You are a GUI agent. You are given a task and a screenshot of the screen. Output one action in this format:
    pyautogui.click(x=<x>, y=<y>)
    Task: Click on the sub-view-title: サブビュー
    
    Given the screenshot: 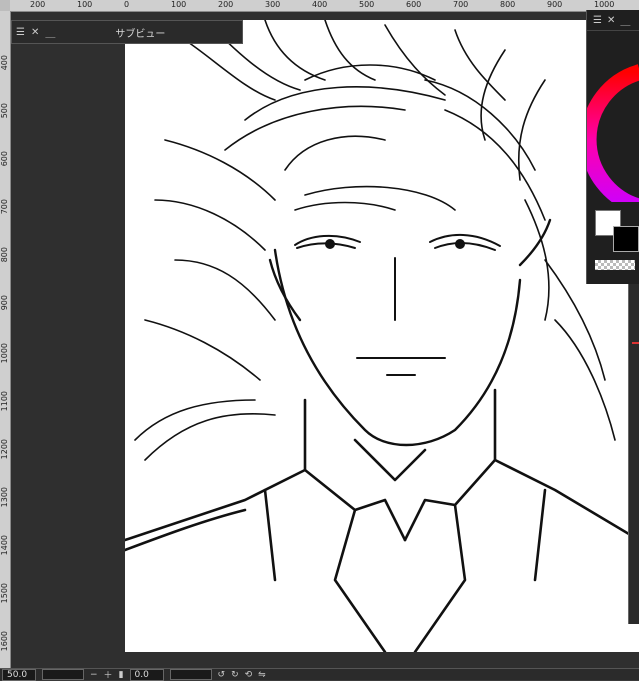 What is the action you would take?
    pyautogui.click(x=140, y=34)
    